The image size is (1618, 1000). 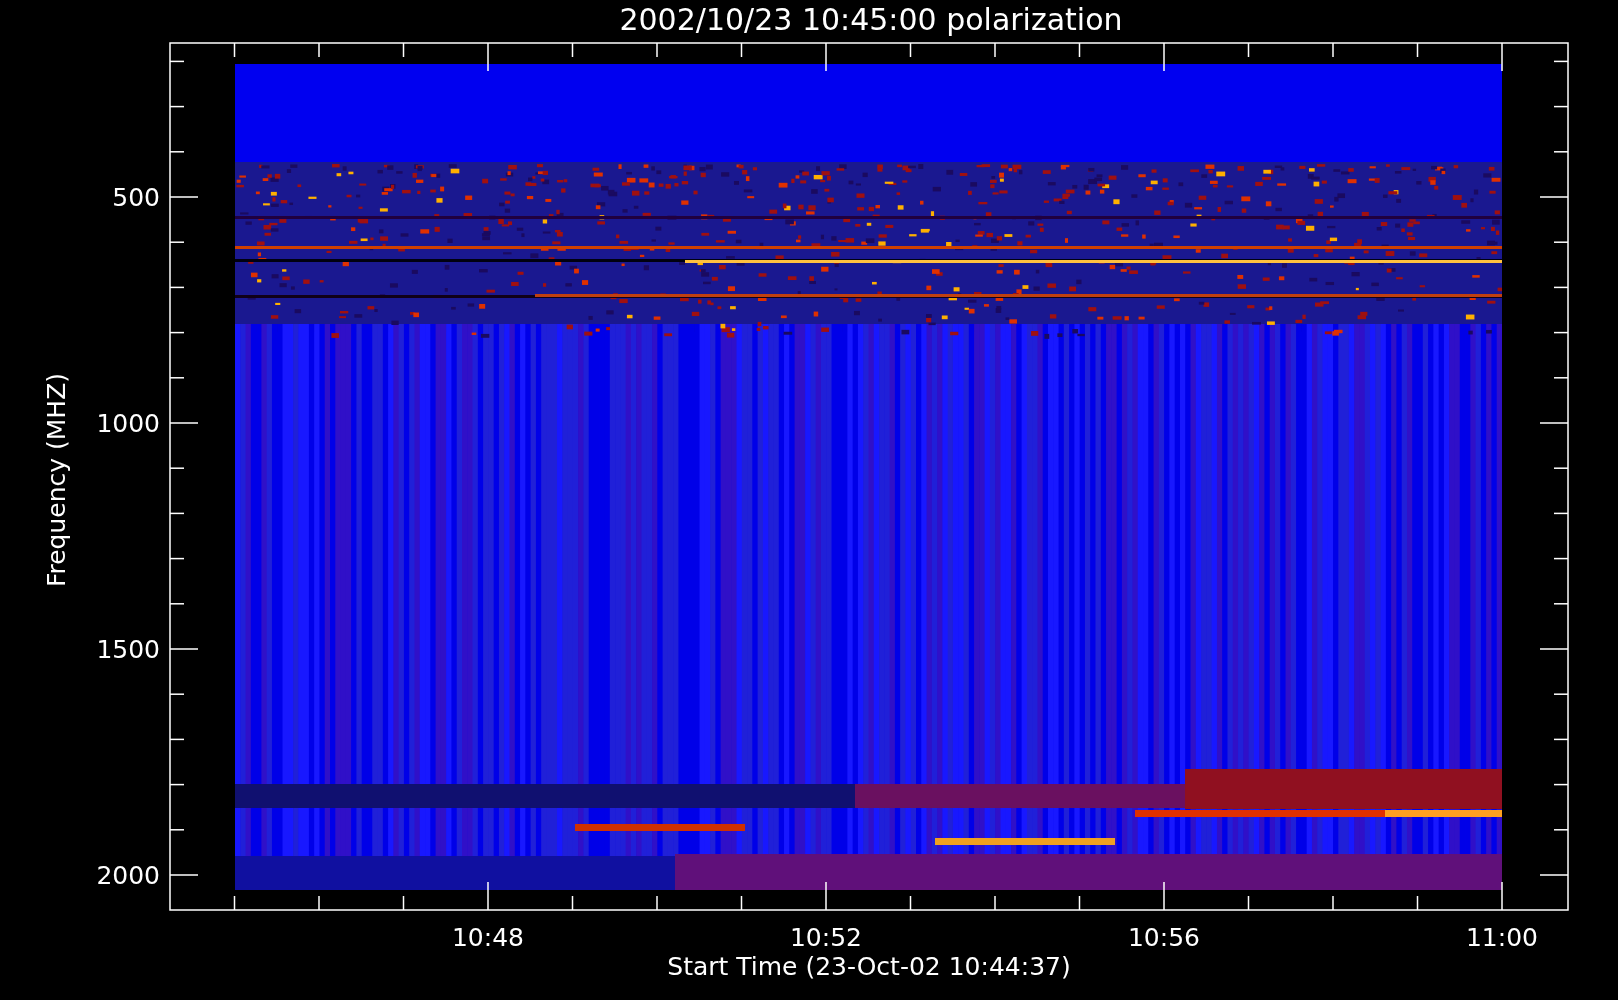 What do you see at coordinates (1164, 937) in the screenshot?
I see `x-tick-label: 10:56` at bounding box center [1164, 937].